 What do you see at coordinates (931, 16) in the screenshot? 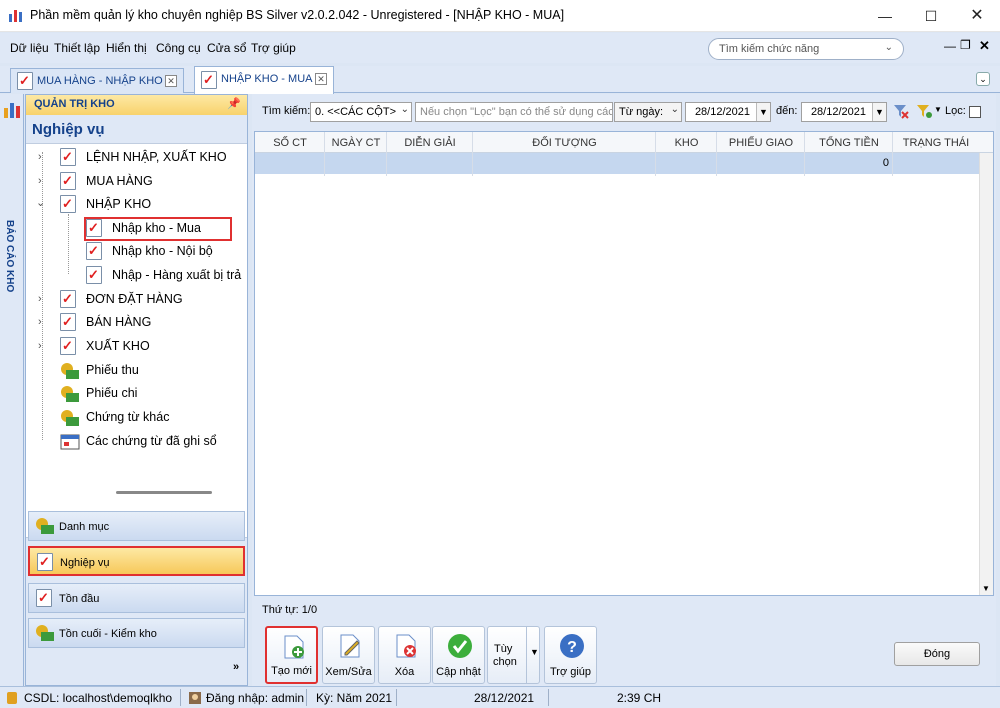
I see `maximize-button: ☐` at bounding box center [931, 16].